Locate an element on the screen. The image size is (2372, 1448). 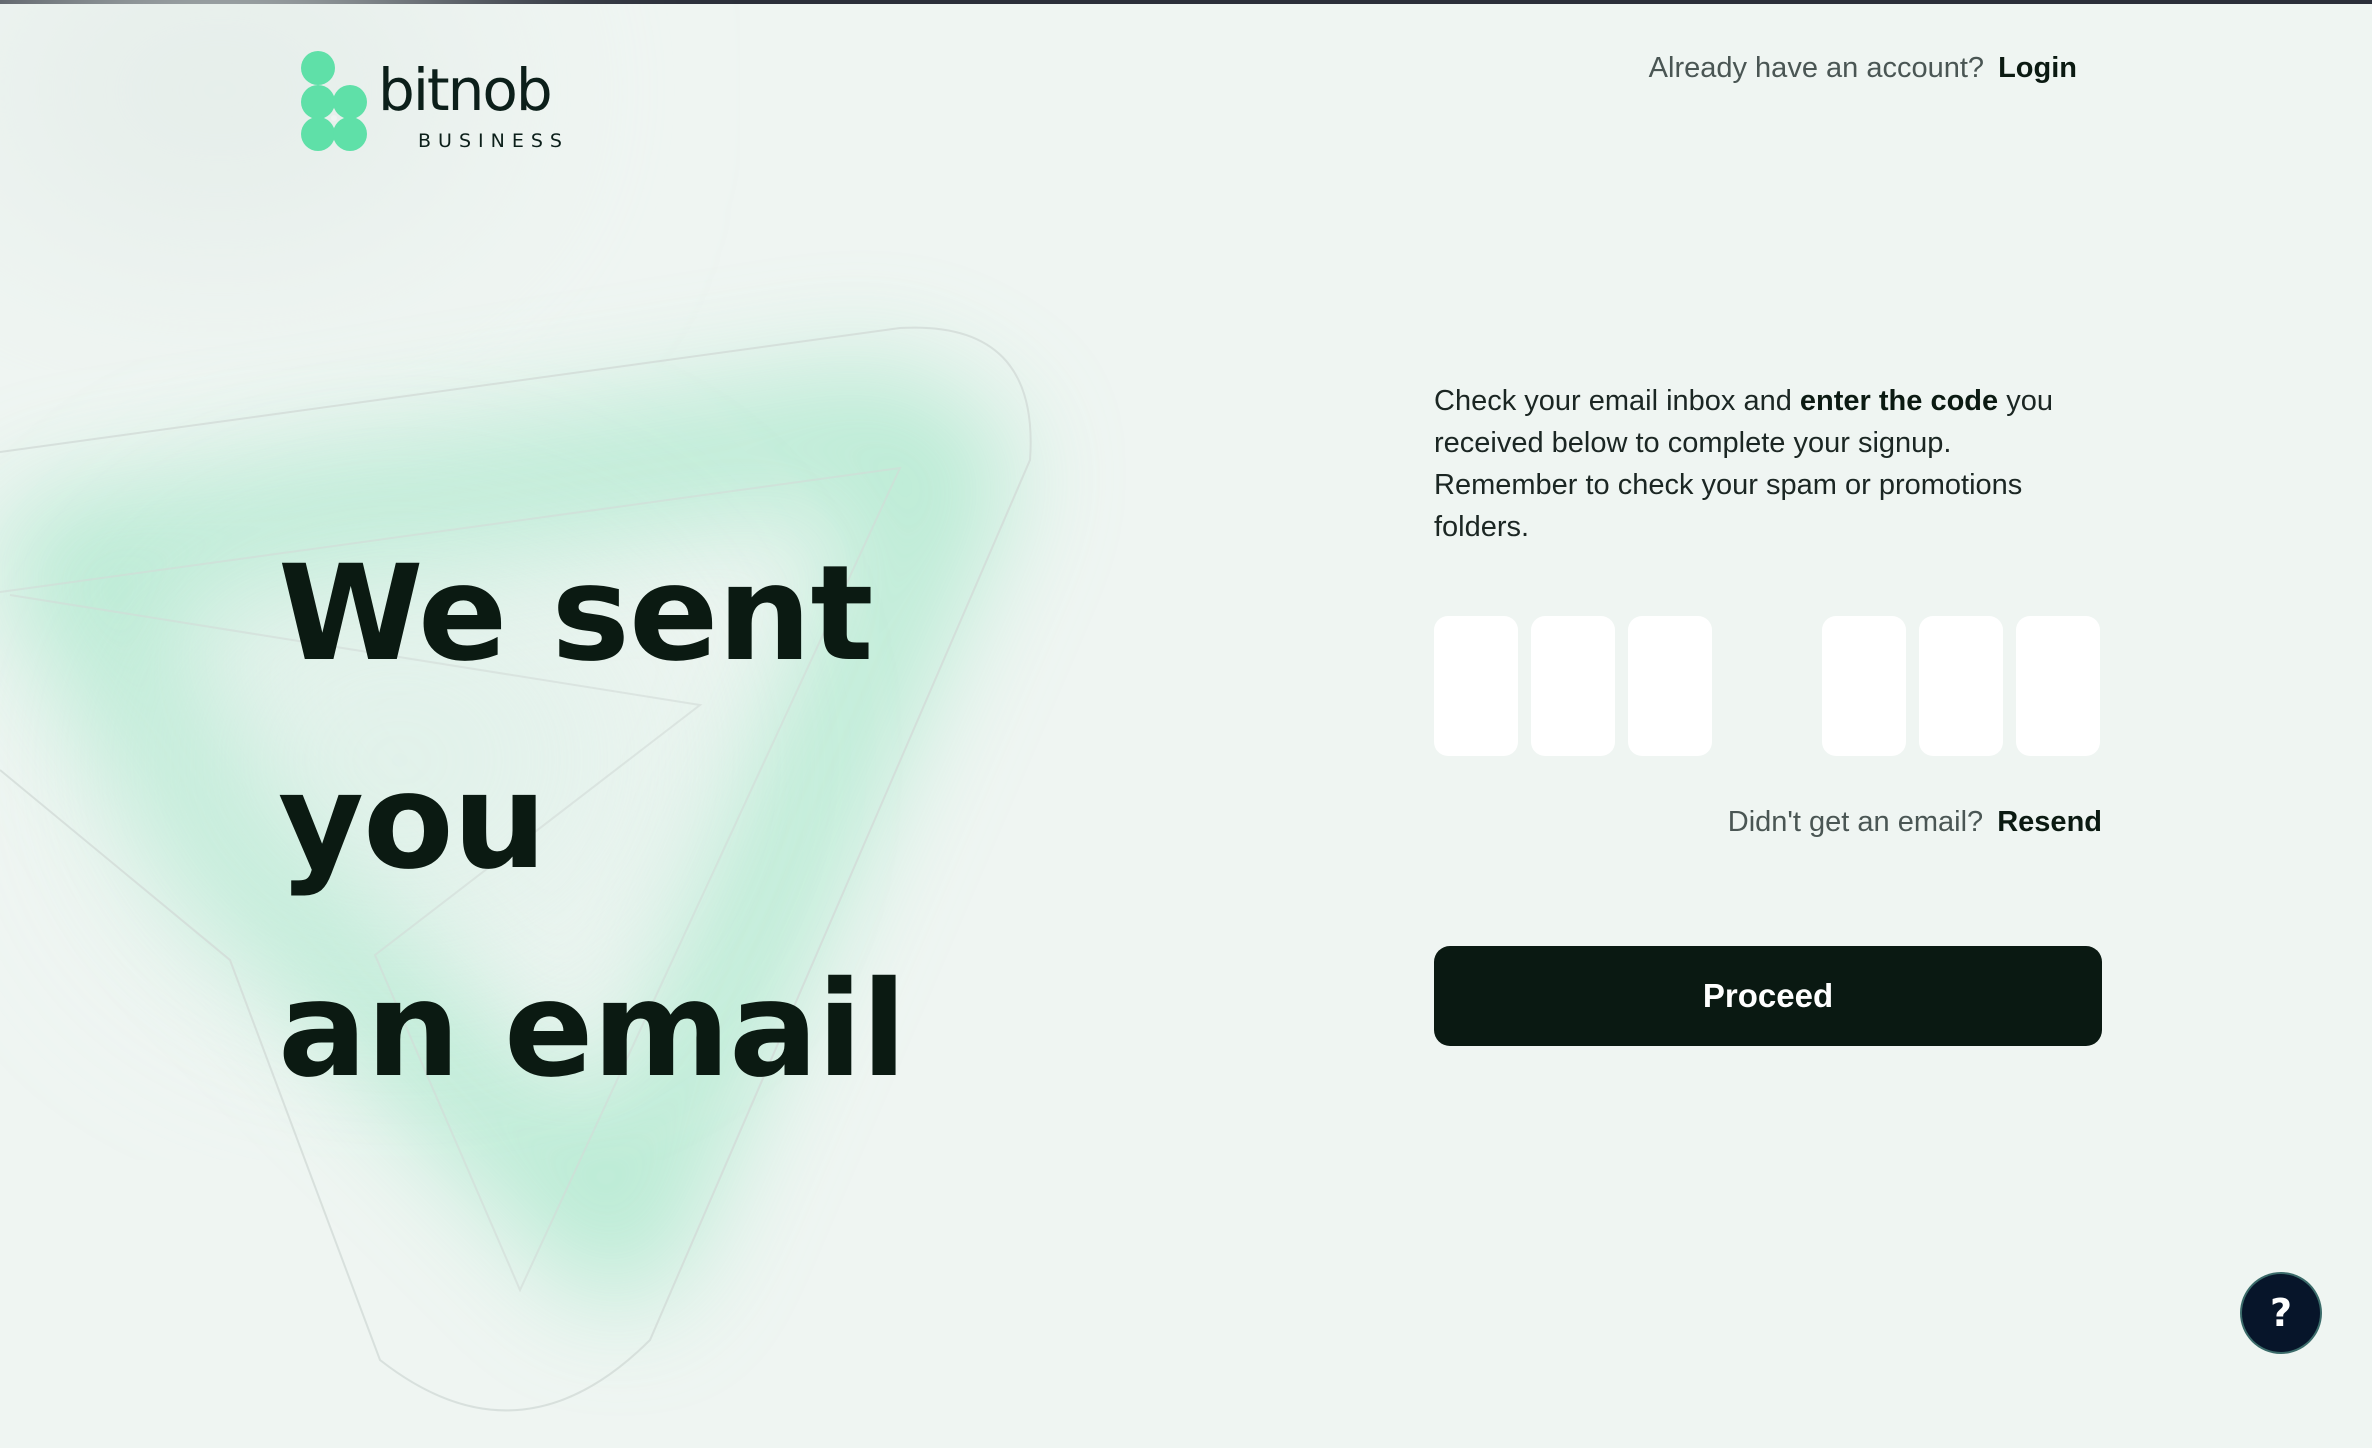
question-mark-icon: ? is located at coordinates (2281, 1313).